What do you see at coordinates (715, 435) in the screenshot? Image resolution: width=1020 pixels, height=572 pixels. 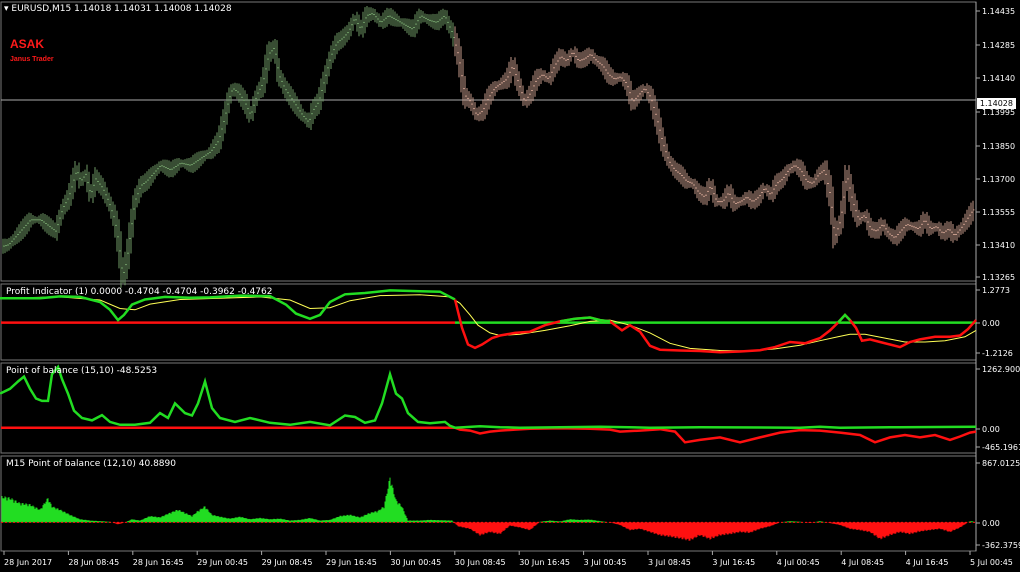 I see `pob-red-line` at bounding box center [715, 435].